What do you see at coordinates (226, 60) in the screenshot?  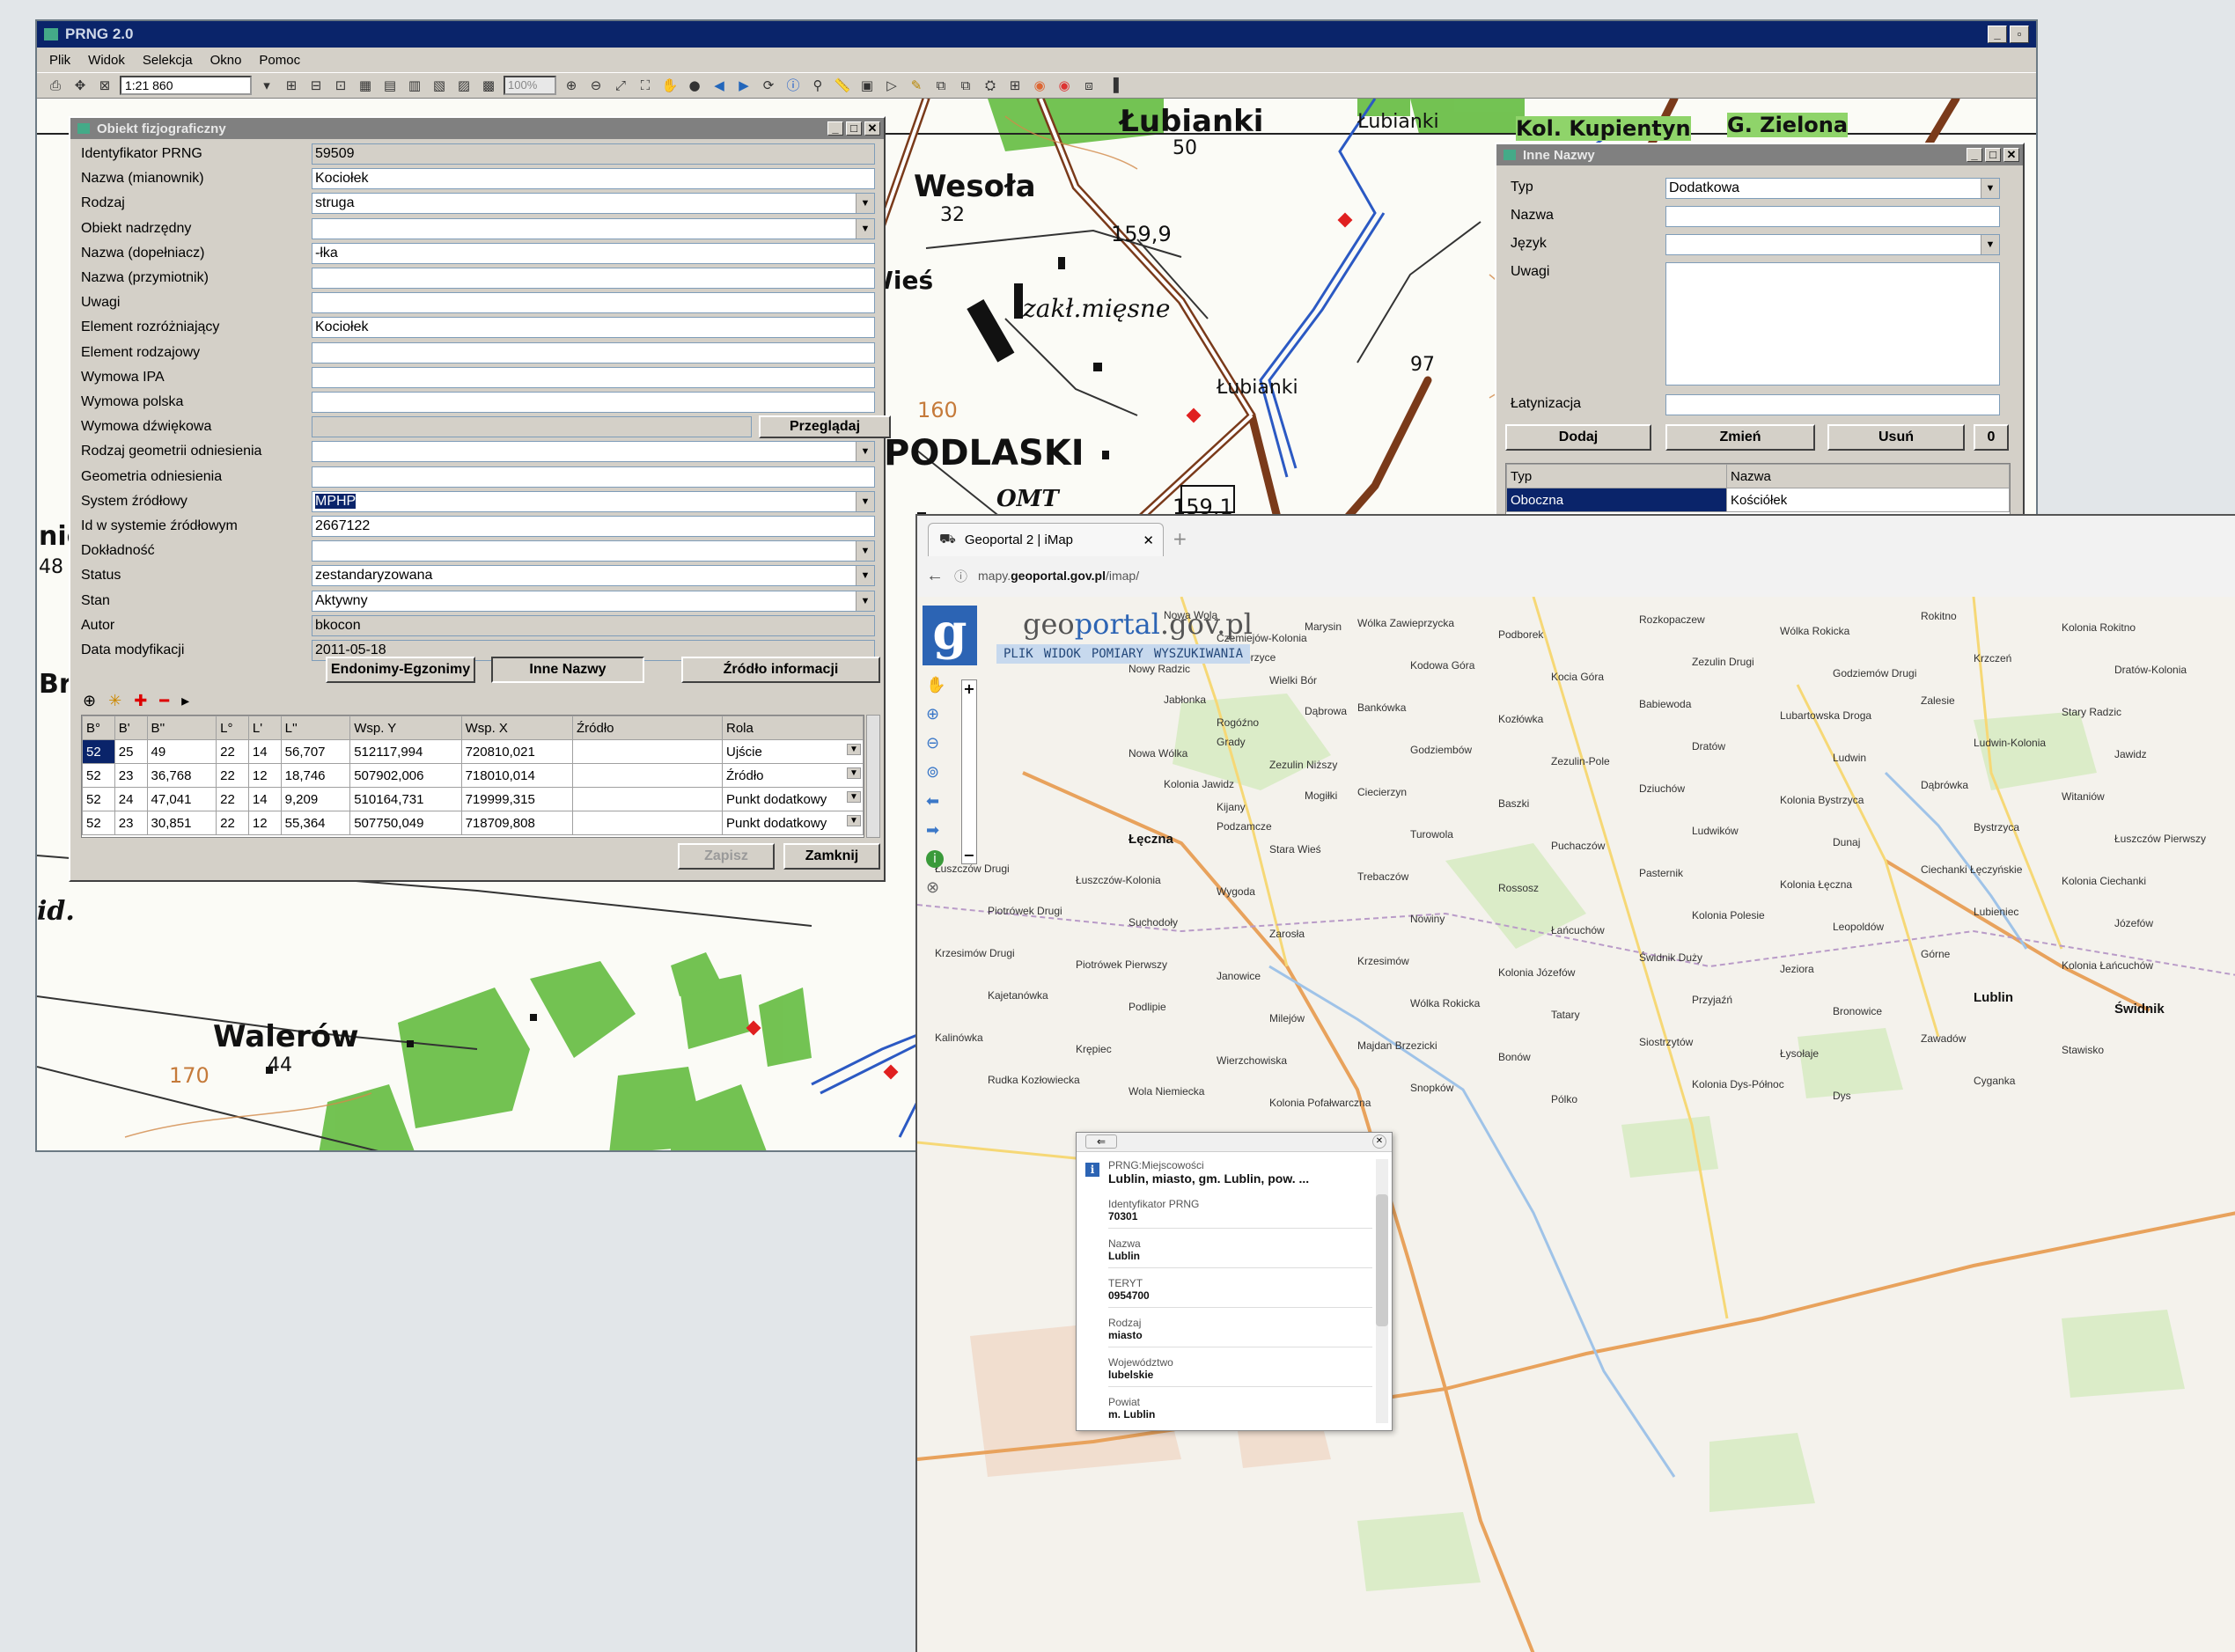 I see `menu-okno: Okno` at bounding box center [226, 60].